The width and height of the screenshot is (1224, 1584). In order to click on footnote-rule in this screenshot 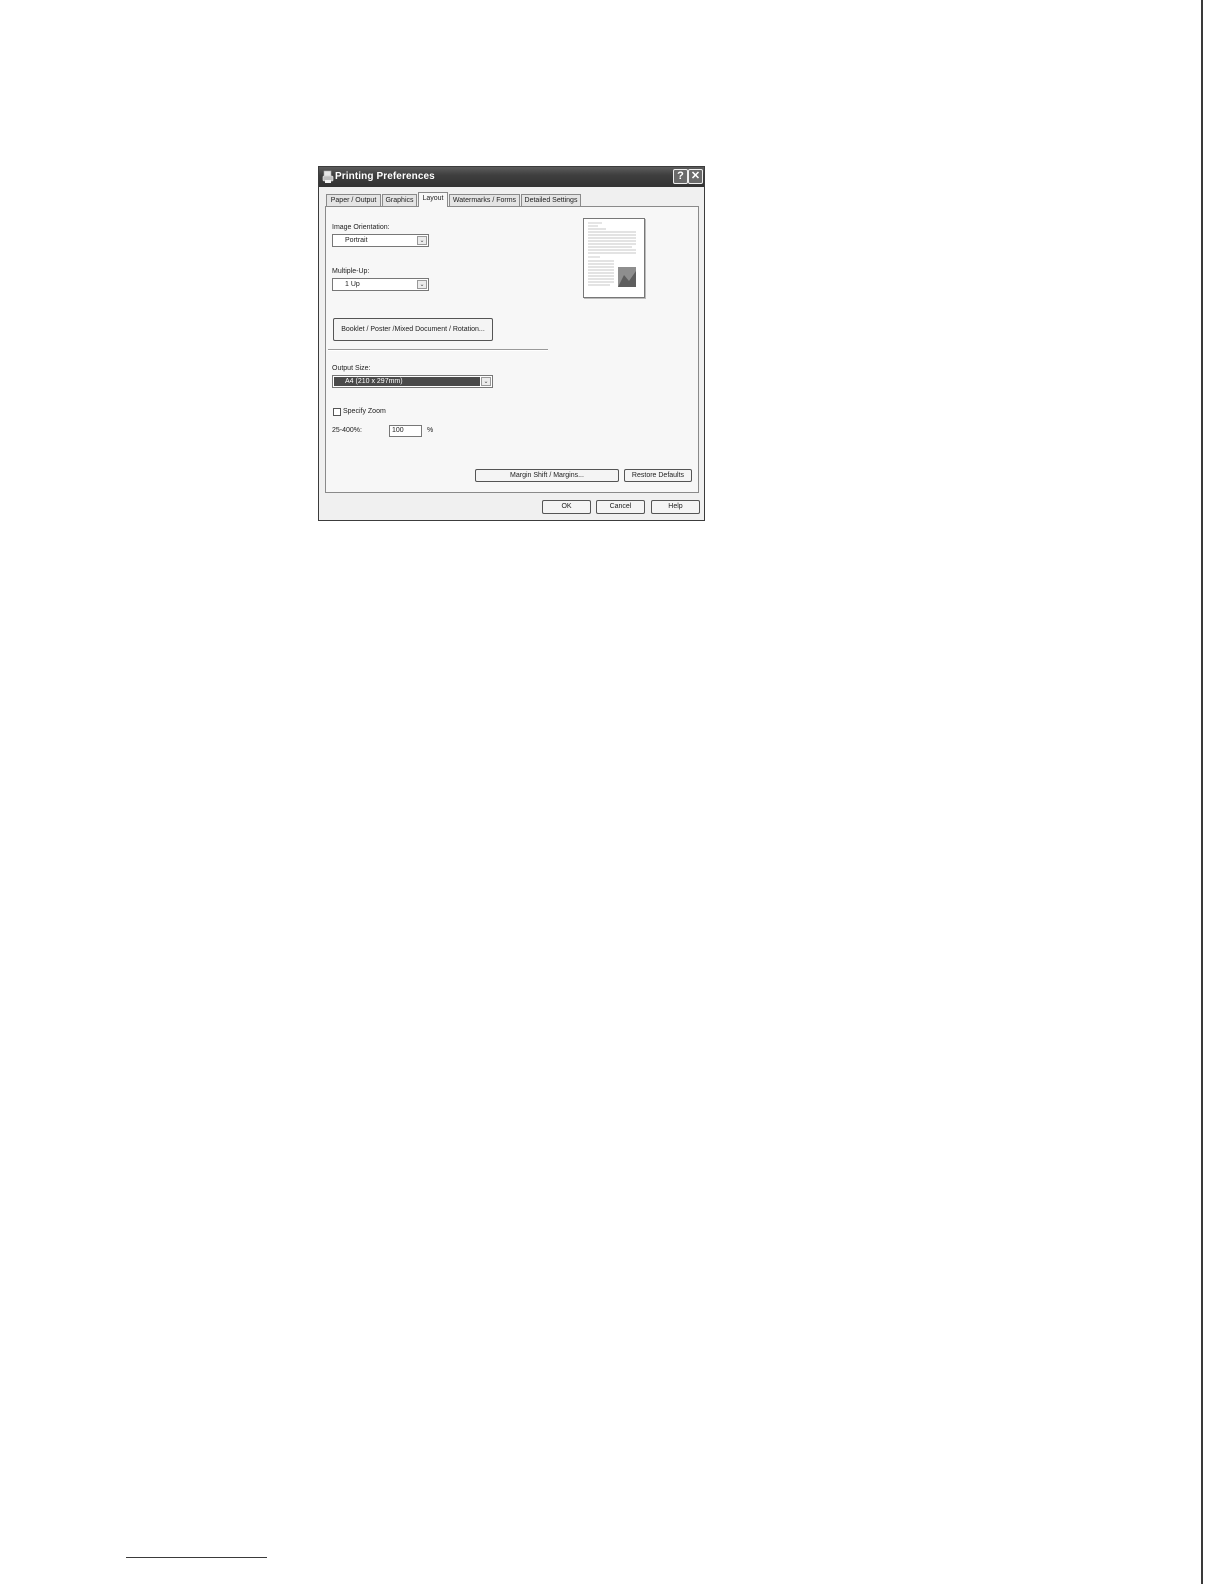, I will do `click(196, 1557)`.